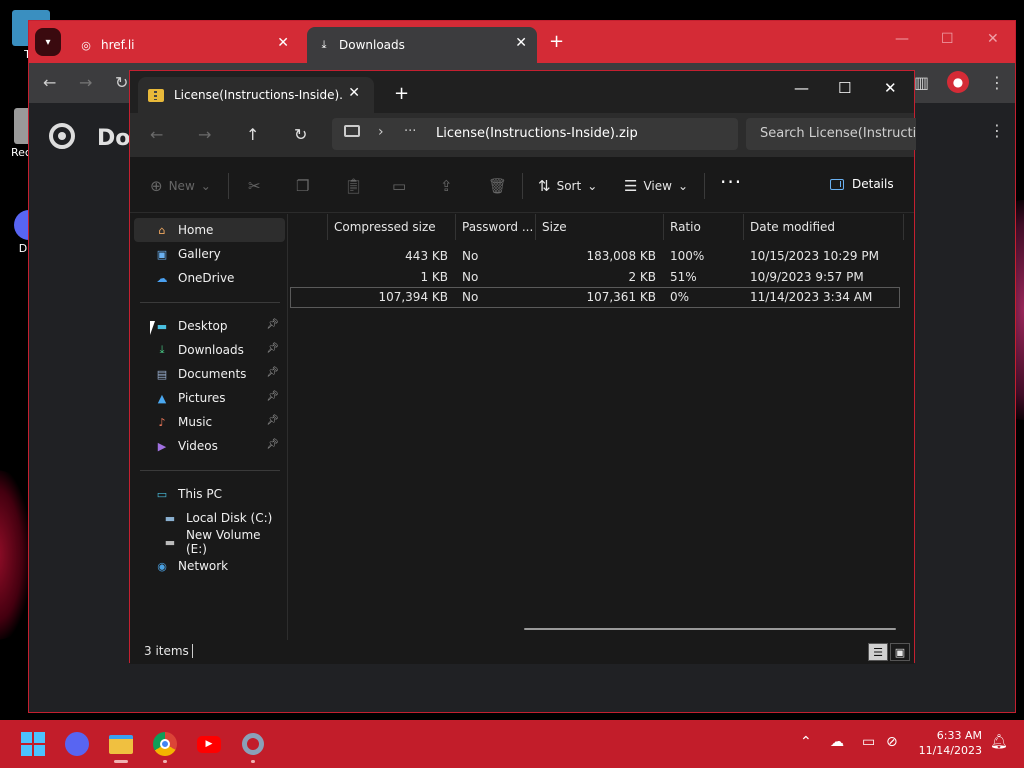 This screenshot has height=768, width=1024. I want to click on tiles-view-icon: ▣, so click(900, 652).